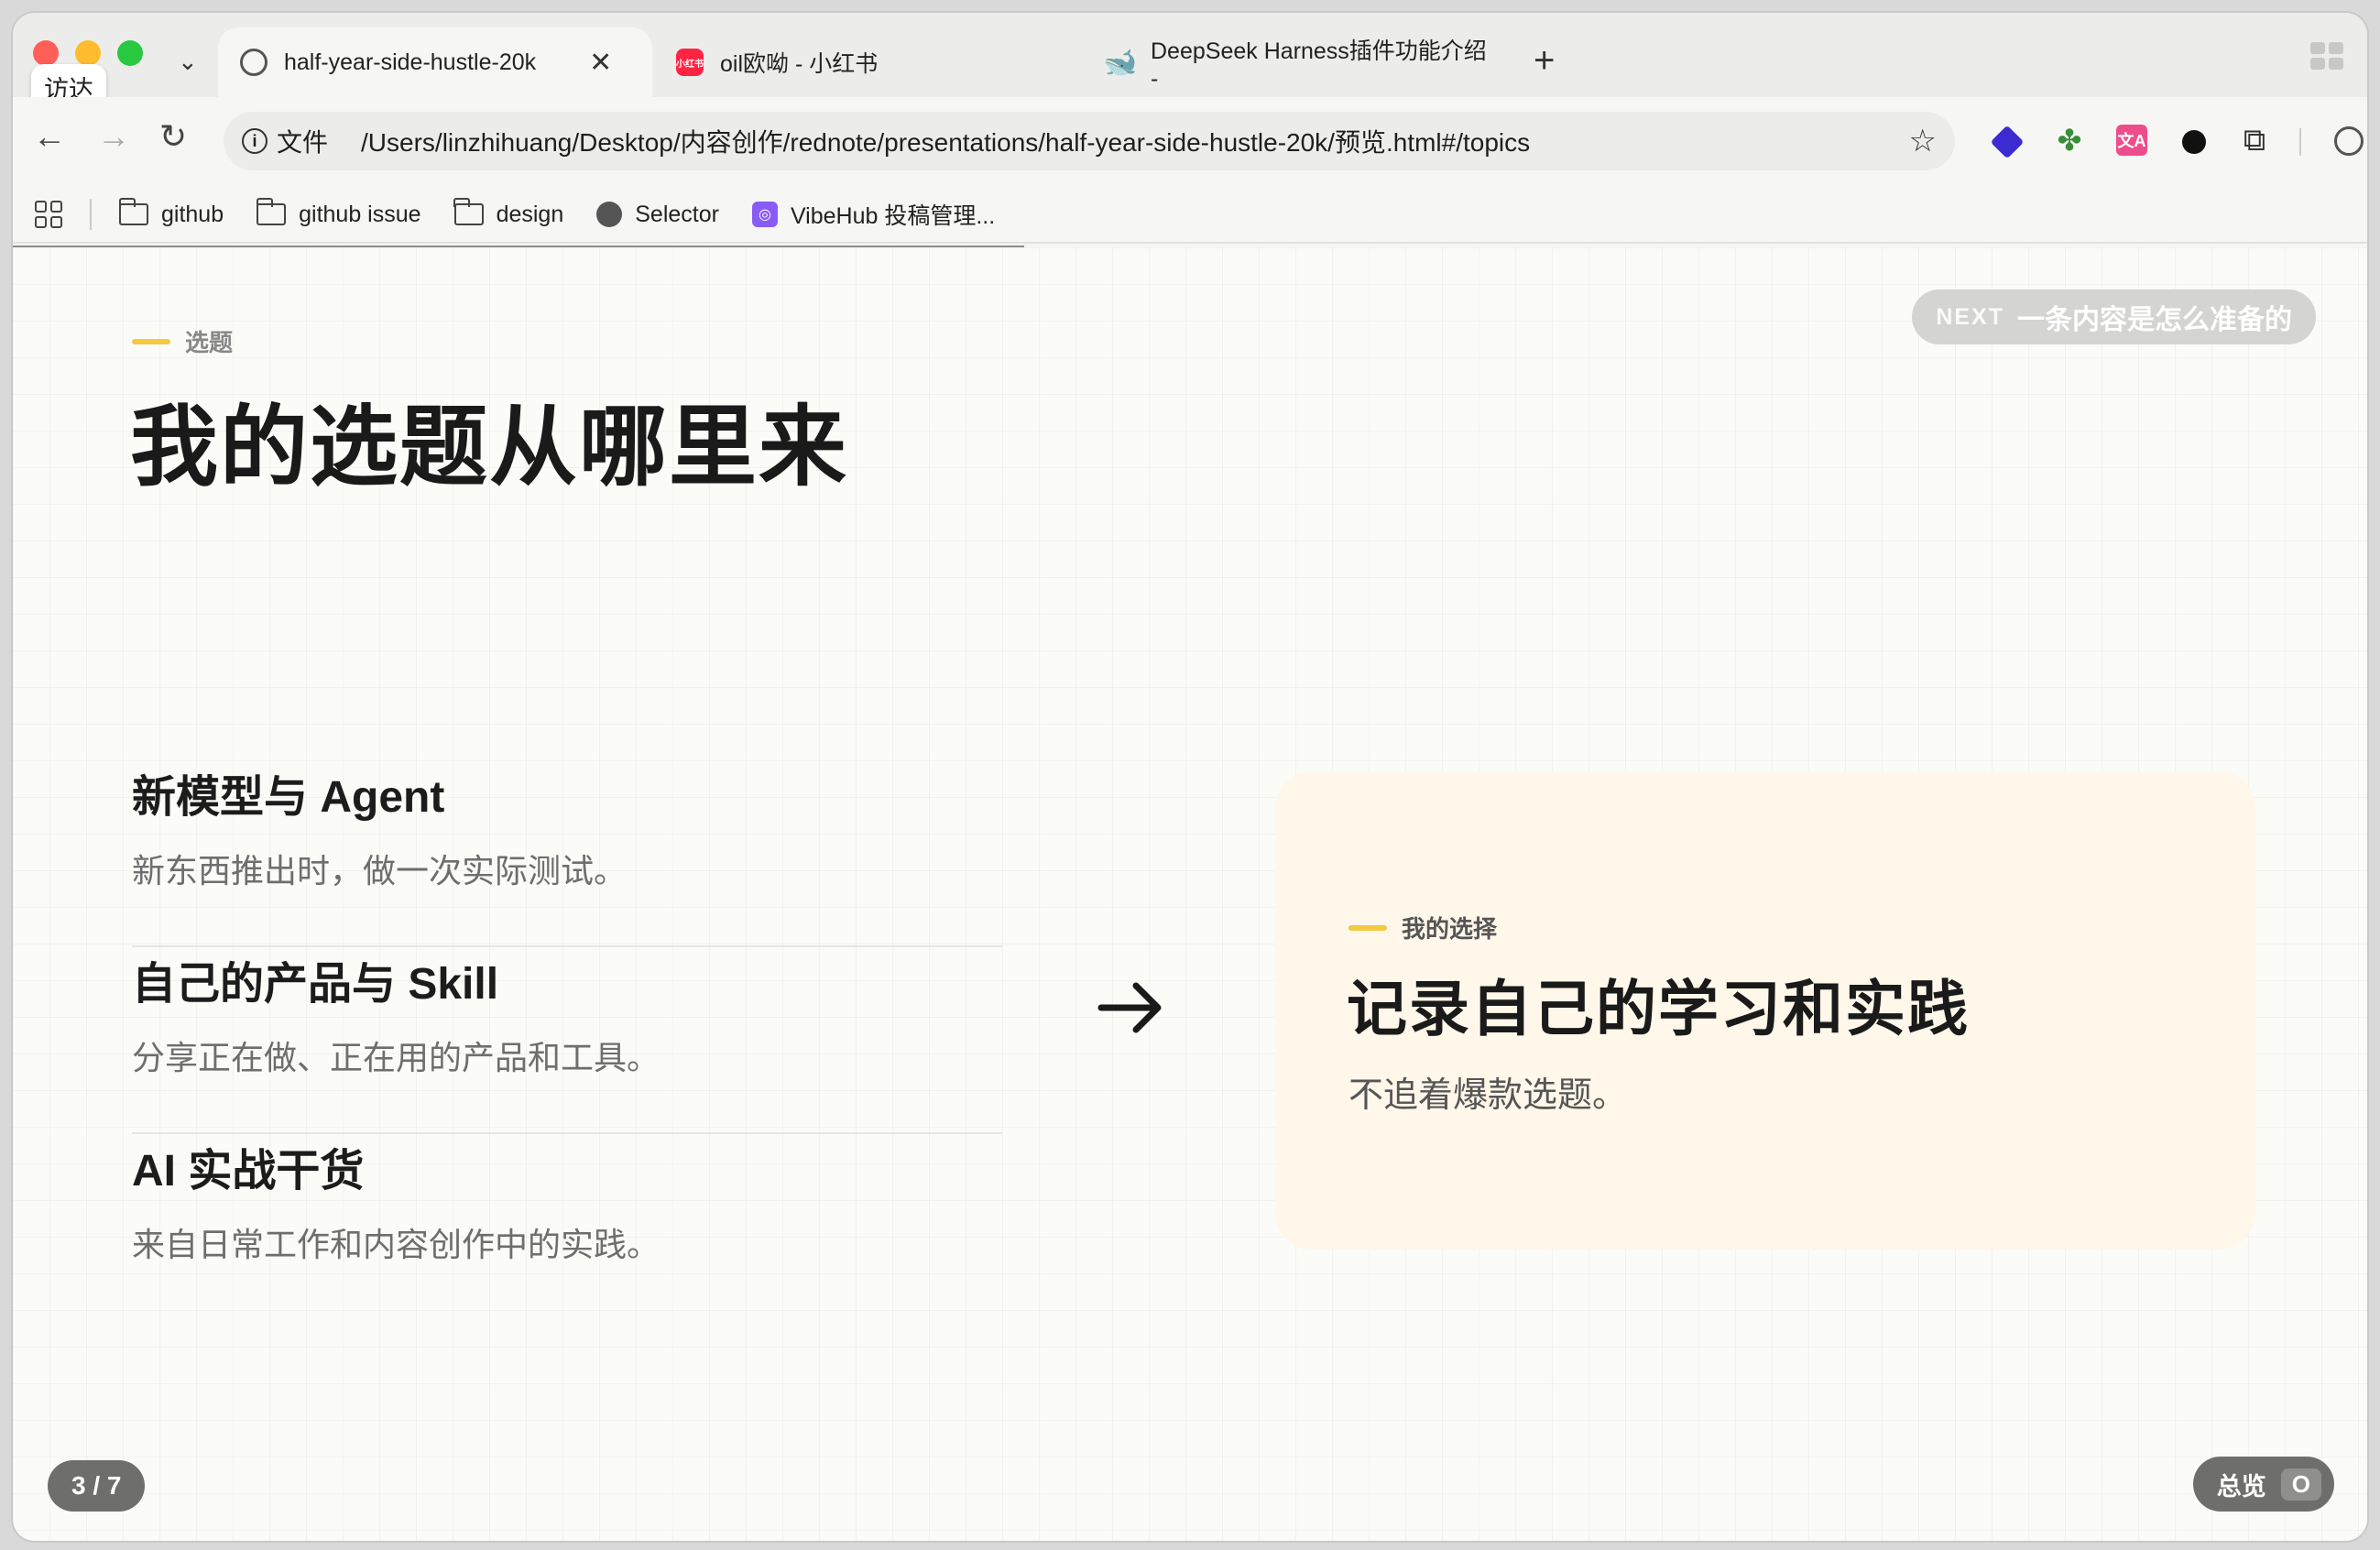 The height and width of the screenshot is (1550, 2380). I want to click on extension-diamond-icon, so click(2007, 142).